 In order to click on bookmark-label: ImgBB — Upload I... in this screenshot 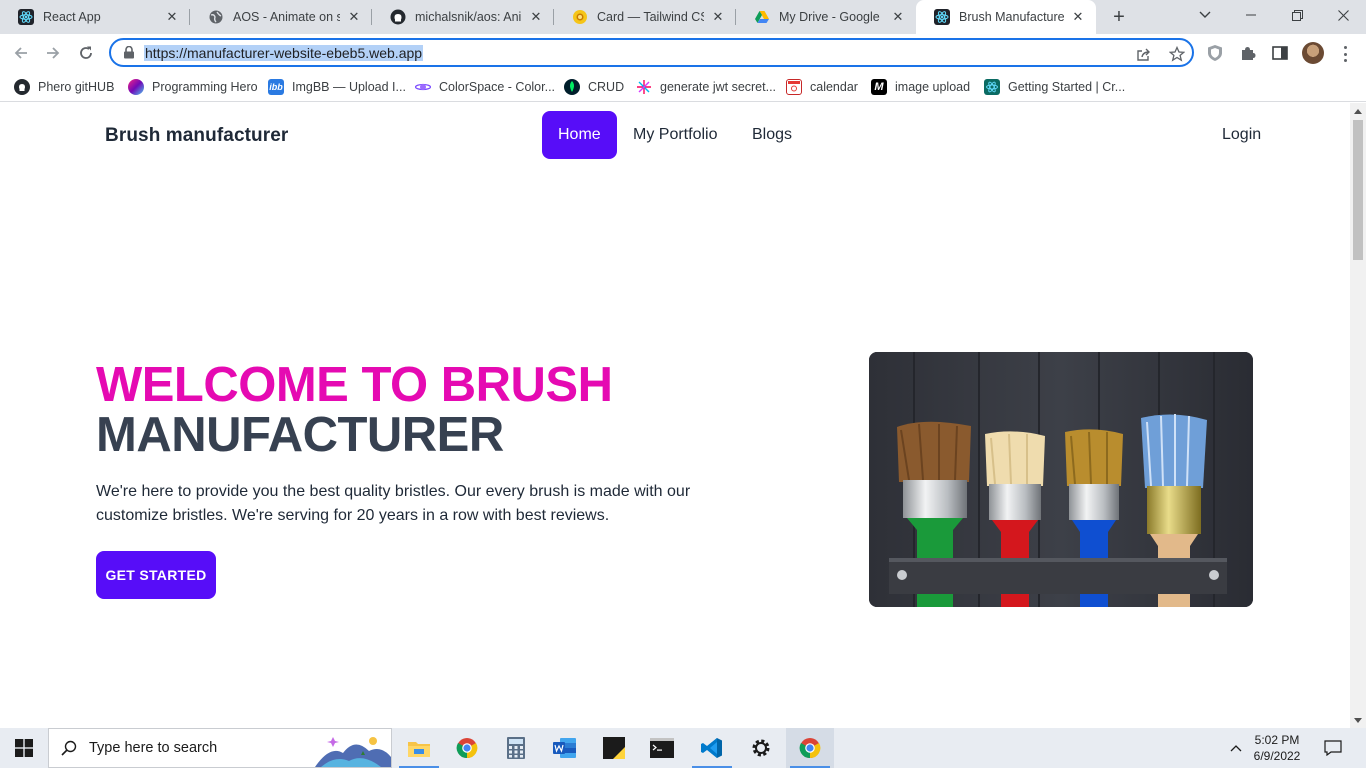, I will do `click(349, 87)`.